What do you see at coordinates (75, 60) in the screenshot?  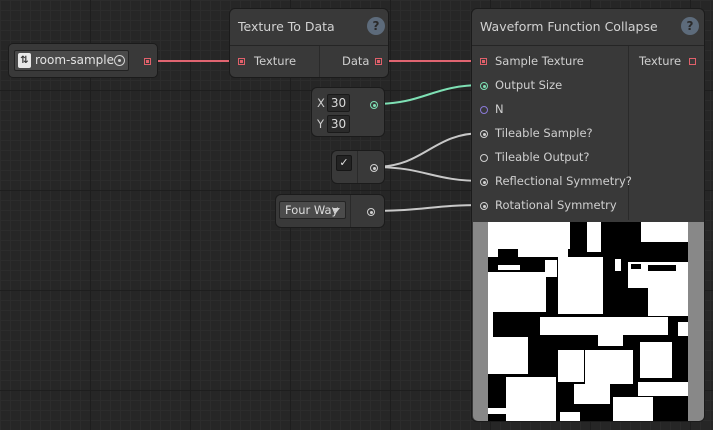 I see `texture-asset-value: room-sample` at bounding box center [75, 60].